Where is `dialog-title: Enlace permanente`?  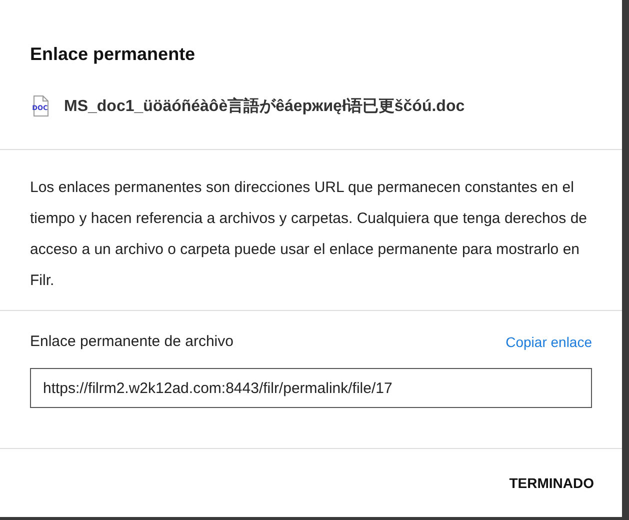
dialog-title: Enlace permanente is located at coordinates (113, 54).